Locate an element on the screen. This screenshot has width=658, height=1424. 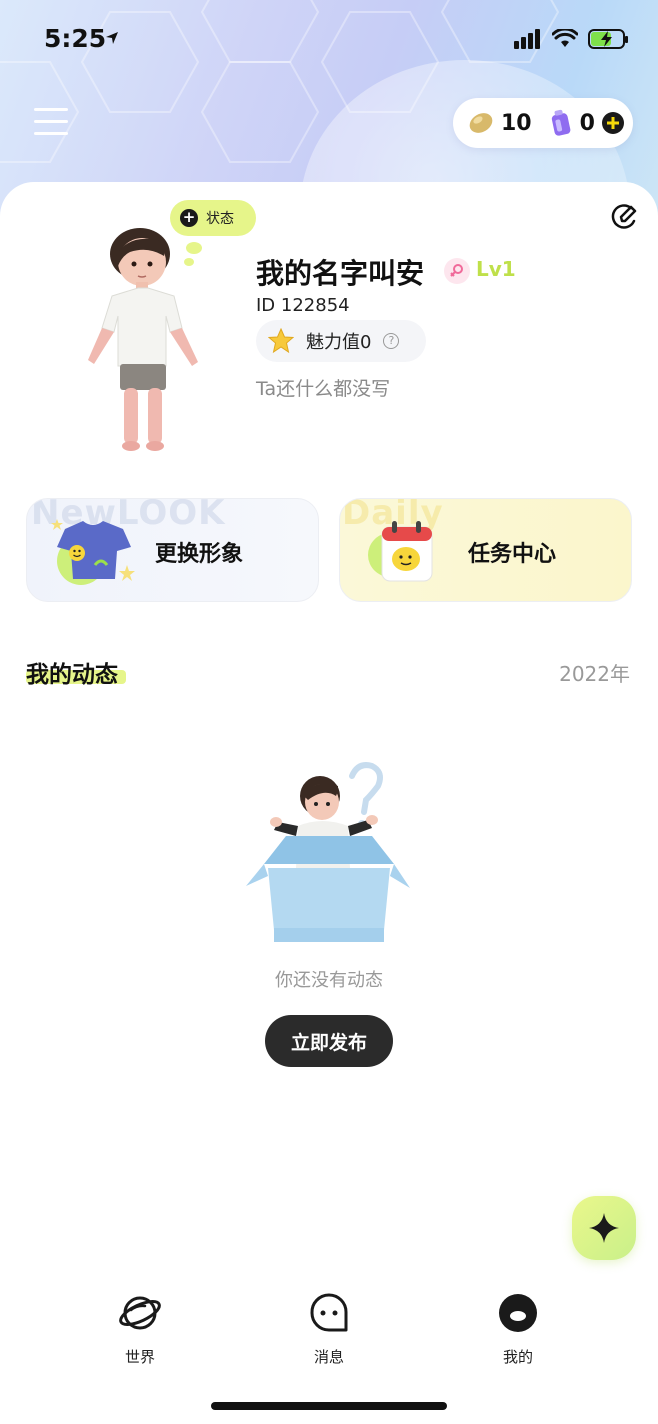
gem-battery-icon is located at coordinates (560, 122).